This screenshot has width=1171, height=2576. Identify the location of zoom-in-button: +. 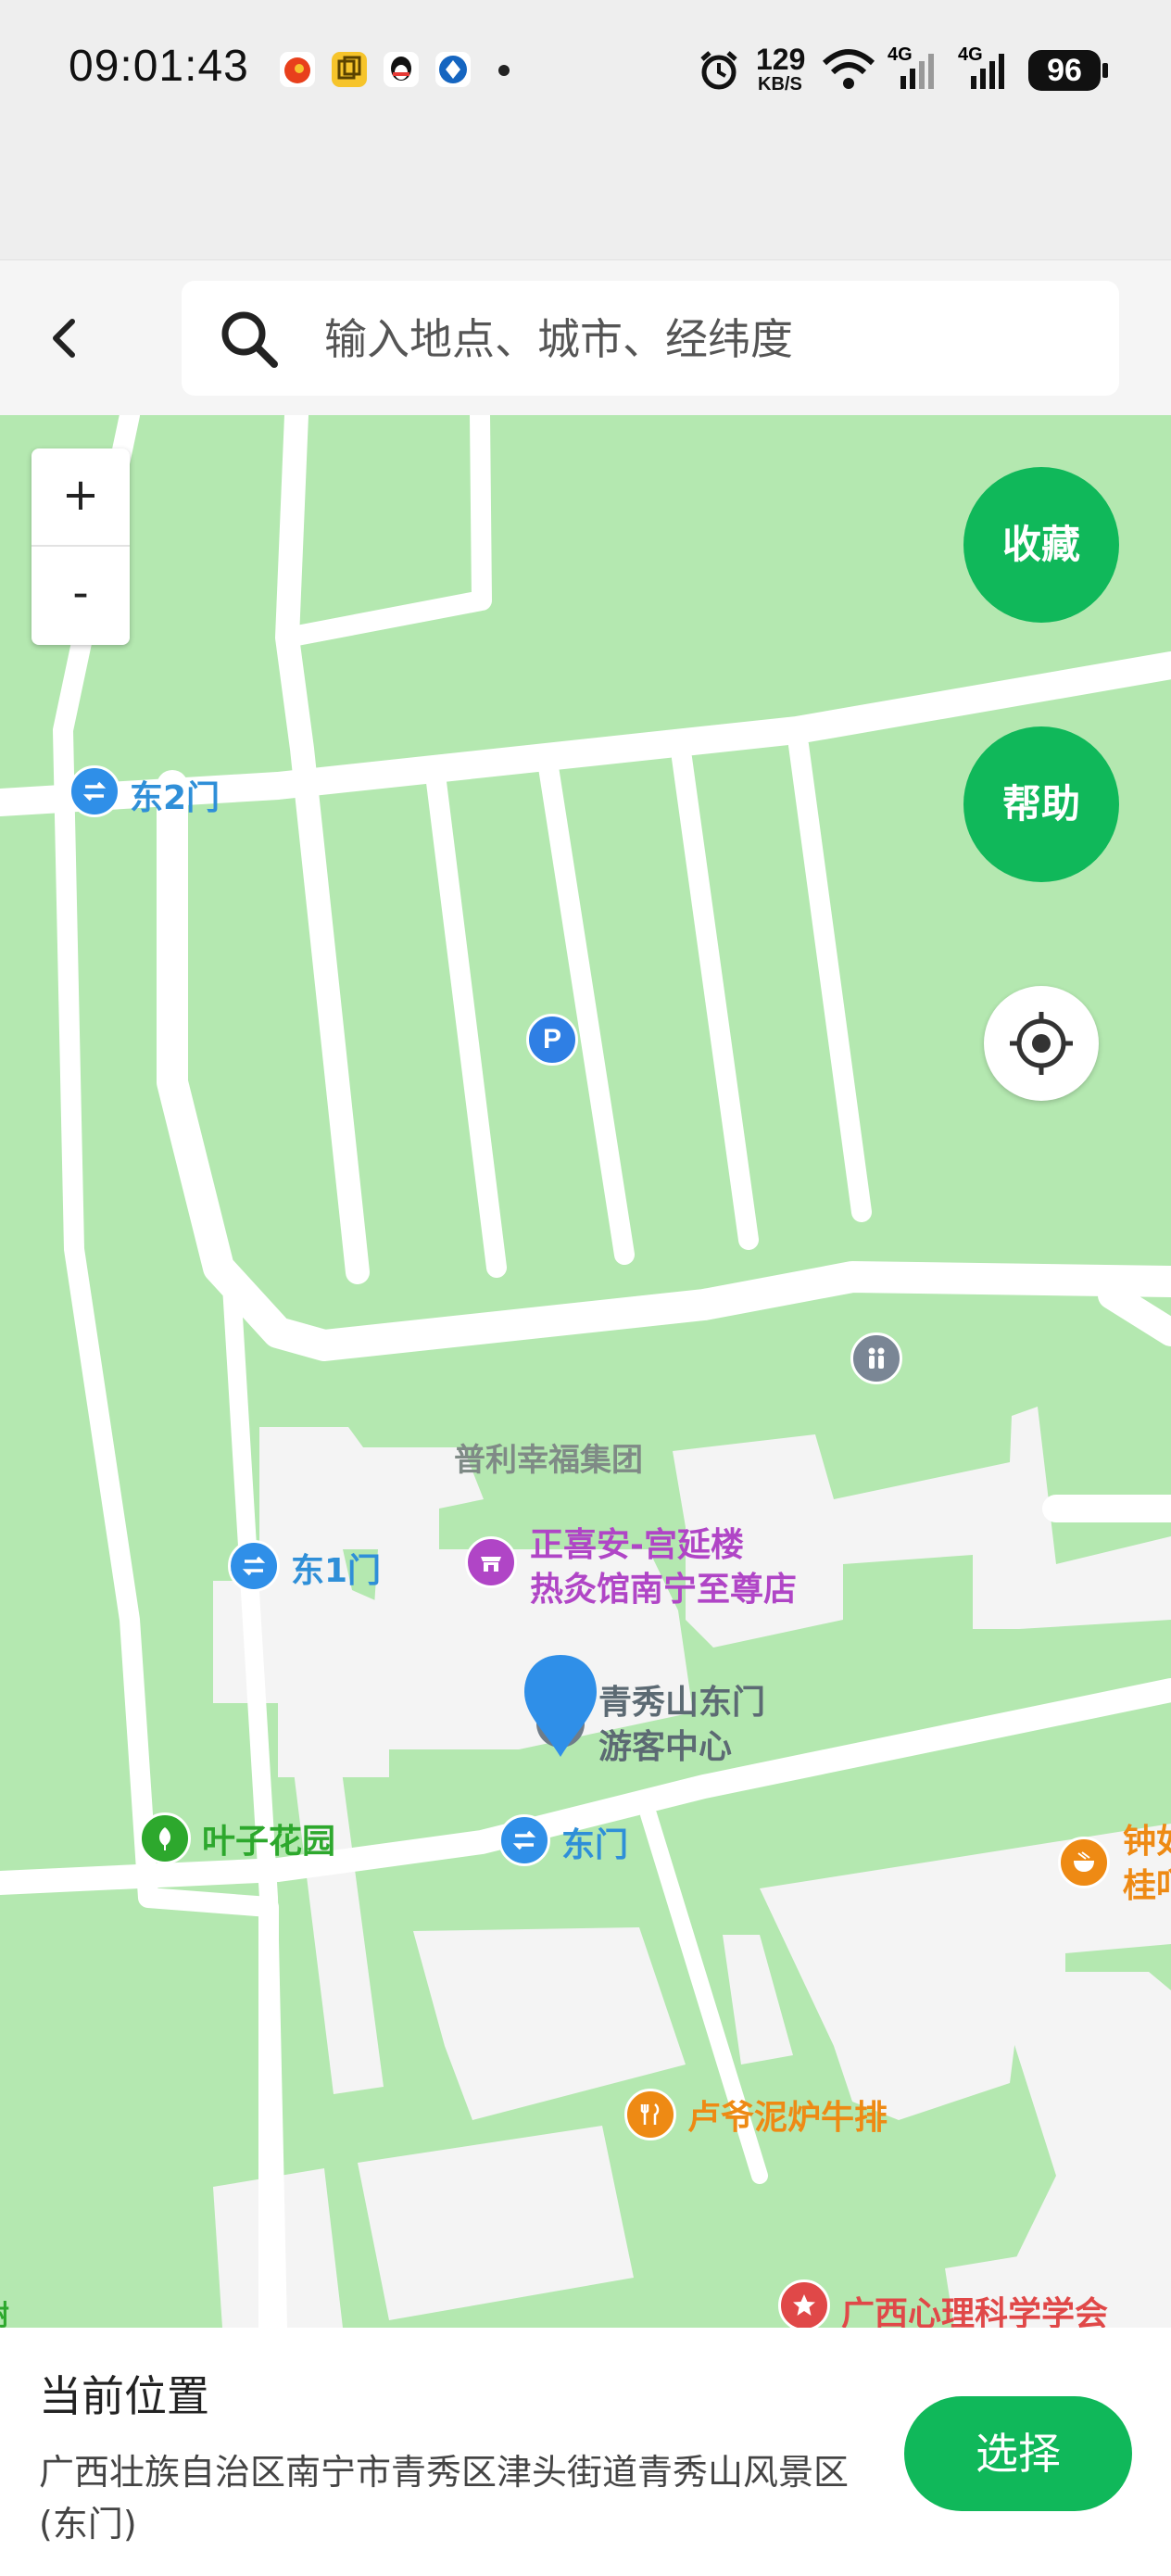
(80, 497).